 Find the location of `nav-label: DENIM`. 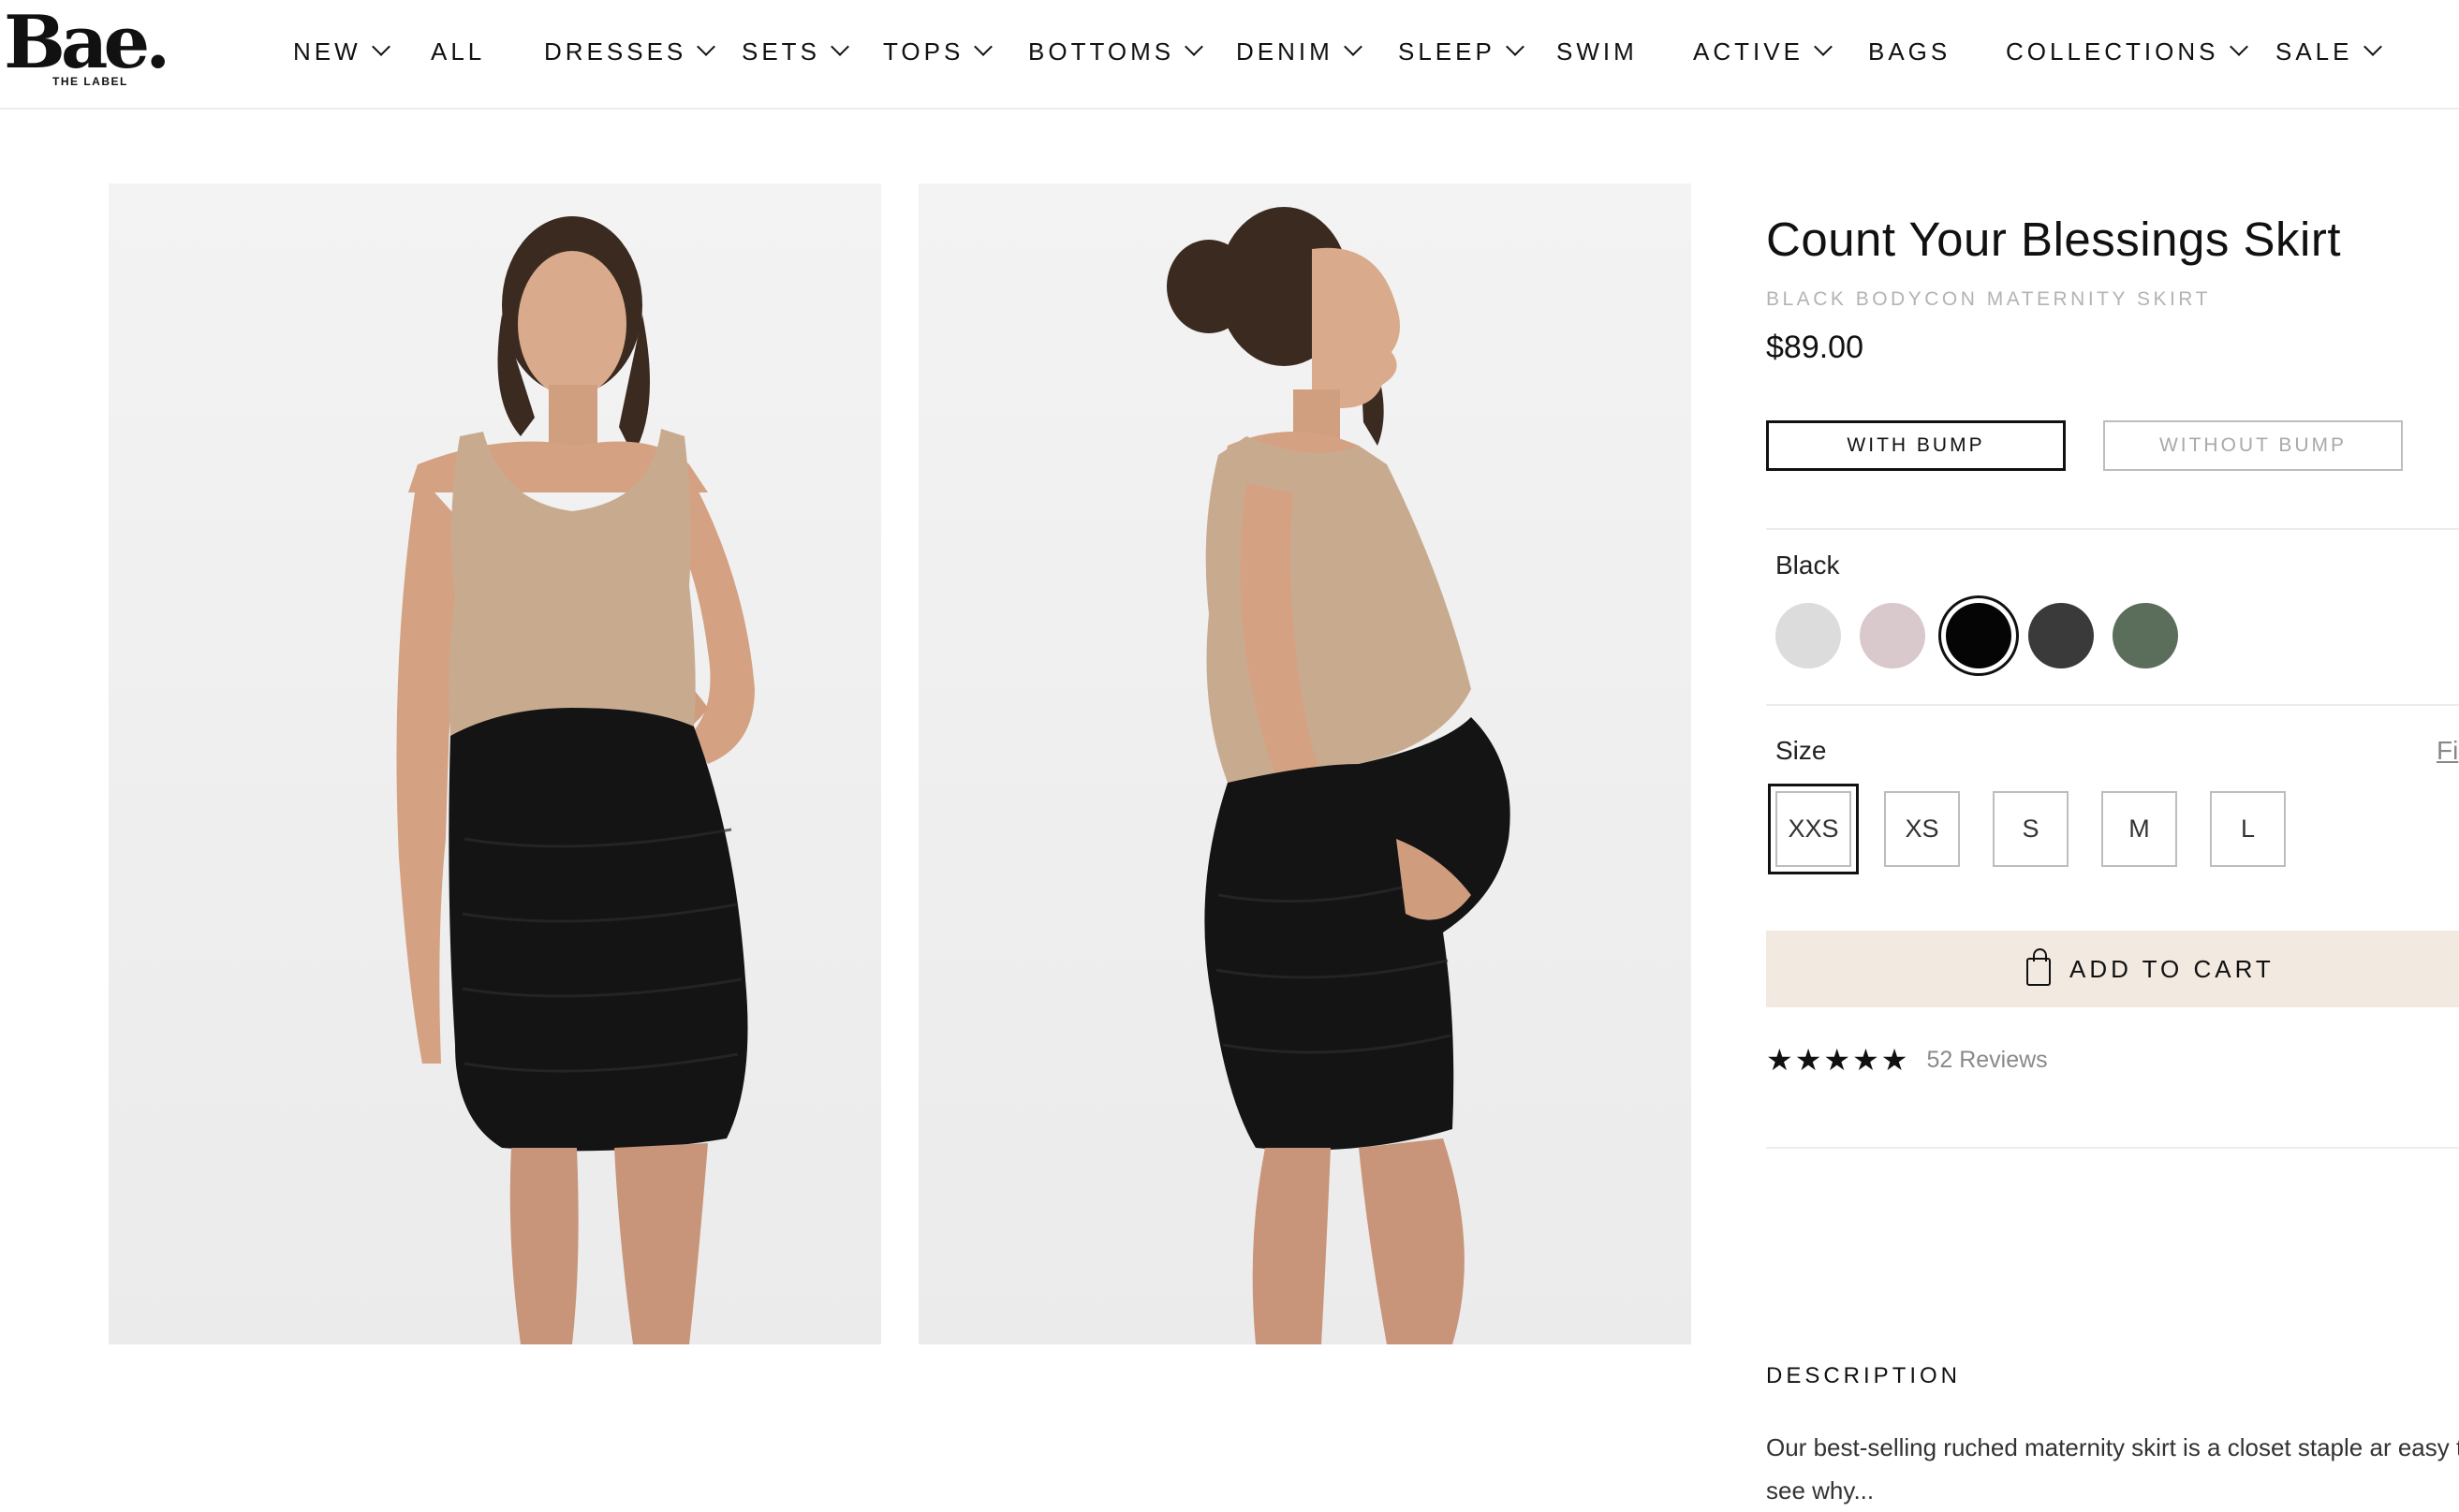

nav-label: DENIM is located at coordinates (1284, 51).